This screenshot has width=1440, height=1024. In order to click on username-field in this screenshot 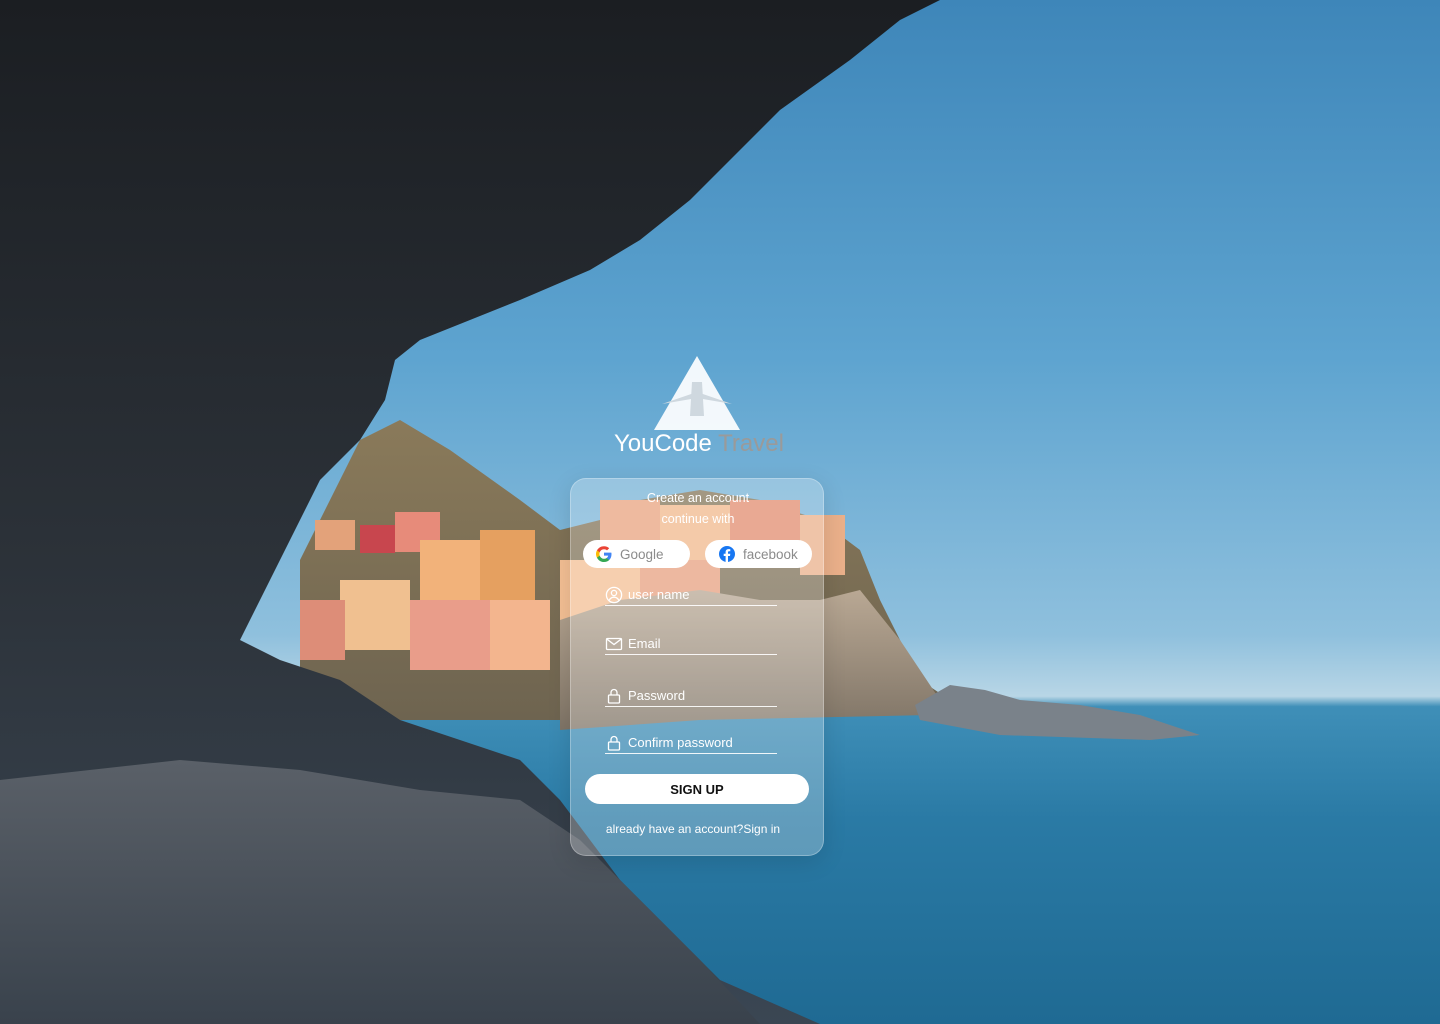, I will do `click(691, 595)`.